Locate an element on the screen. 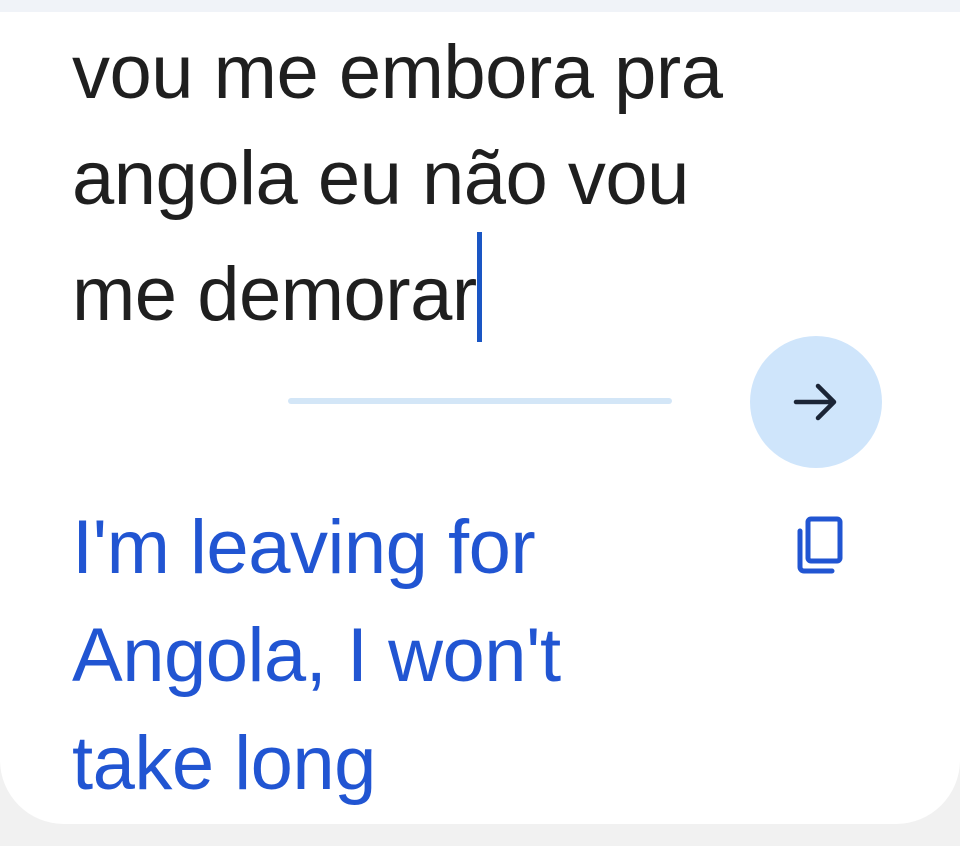 The image size is (960, 846). copy-icon is located at coordinates (820, 545).